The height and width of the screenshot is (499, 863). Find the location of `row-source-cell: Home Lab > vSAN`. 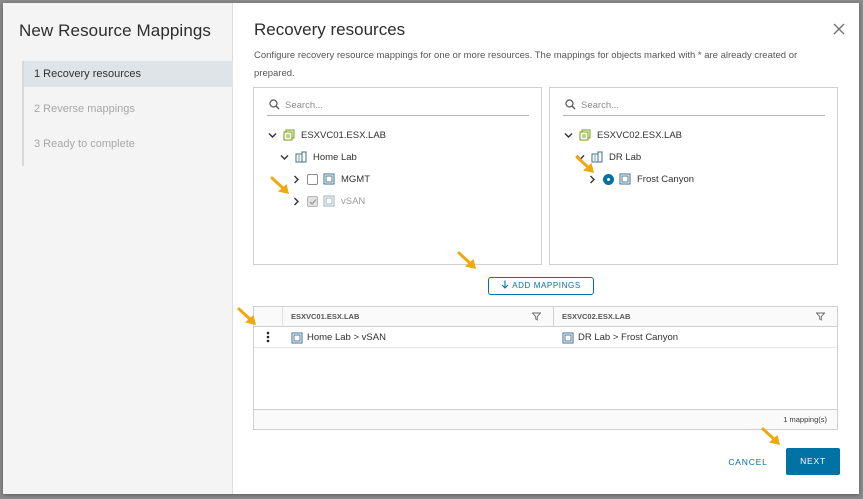

row-source-cell: Home Lab > vSAN is located at coordinates (338, 338).